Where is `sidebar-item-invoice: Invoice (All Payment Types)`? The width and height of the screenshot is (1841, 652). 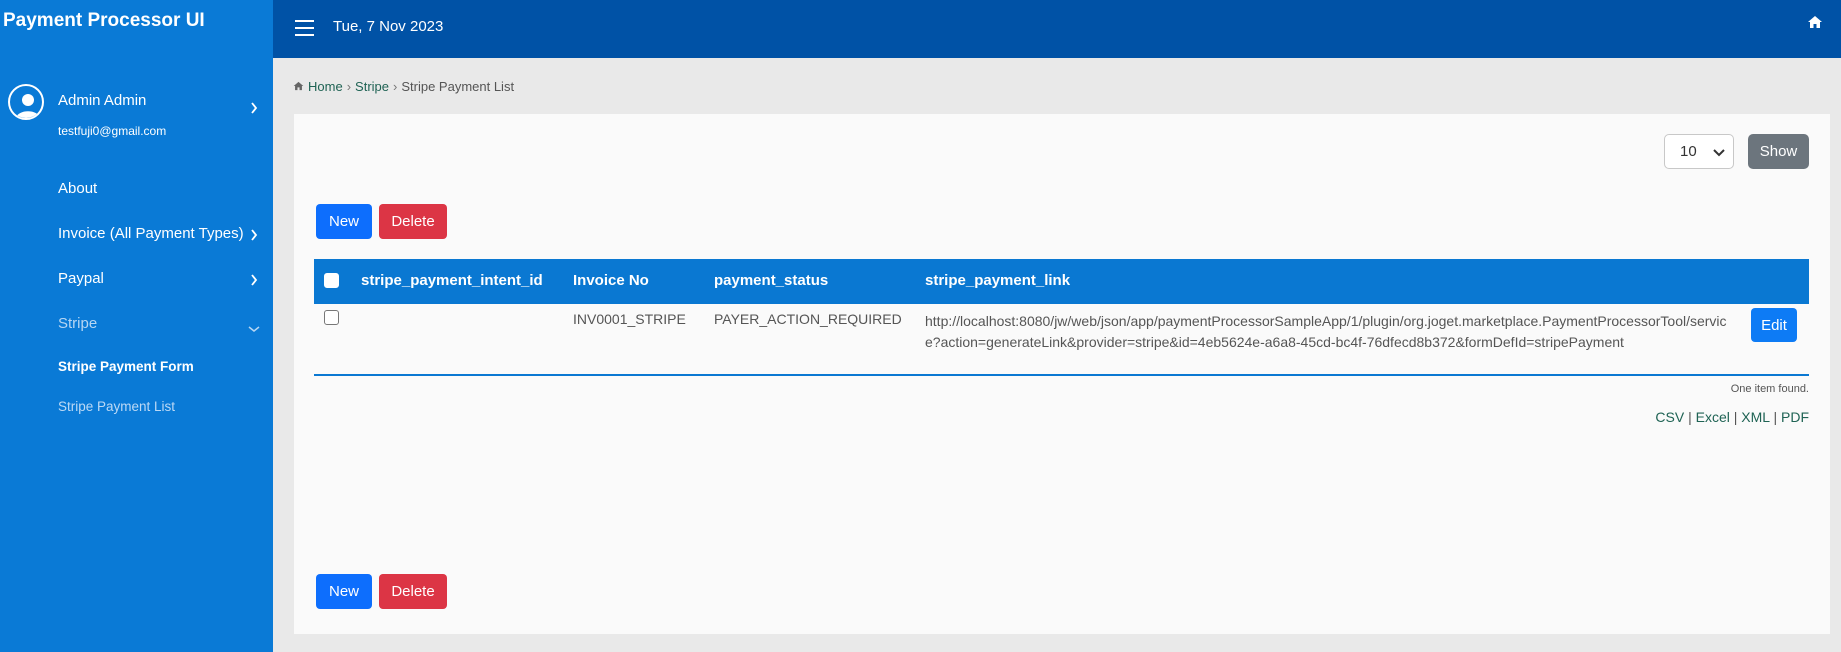
sidebar-item-invoice: Invoice (All Payment Types) is located at coordinates (160, 233).